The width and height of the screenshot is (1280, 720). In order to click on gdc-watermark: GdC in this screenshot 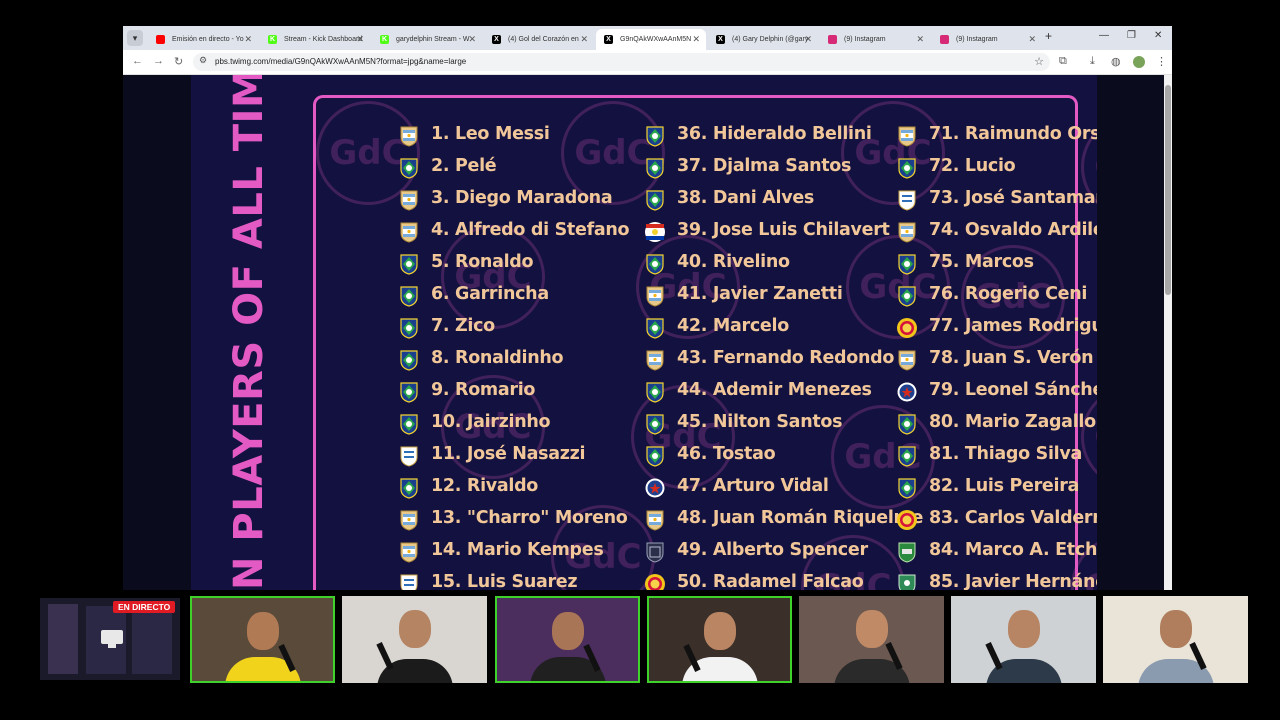, I will do `click(1089, 437)`.